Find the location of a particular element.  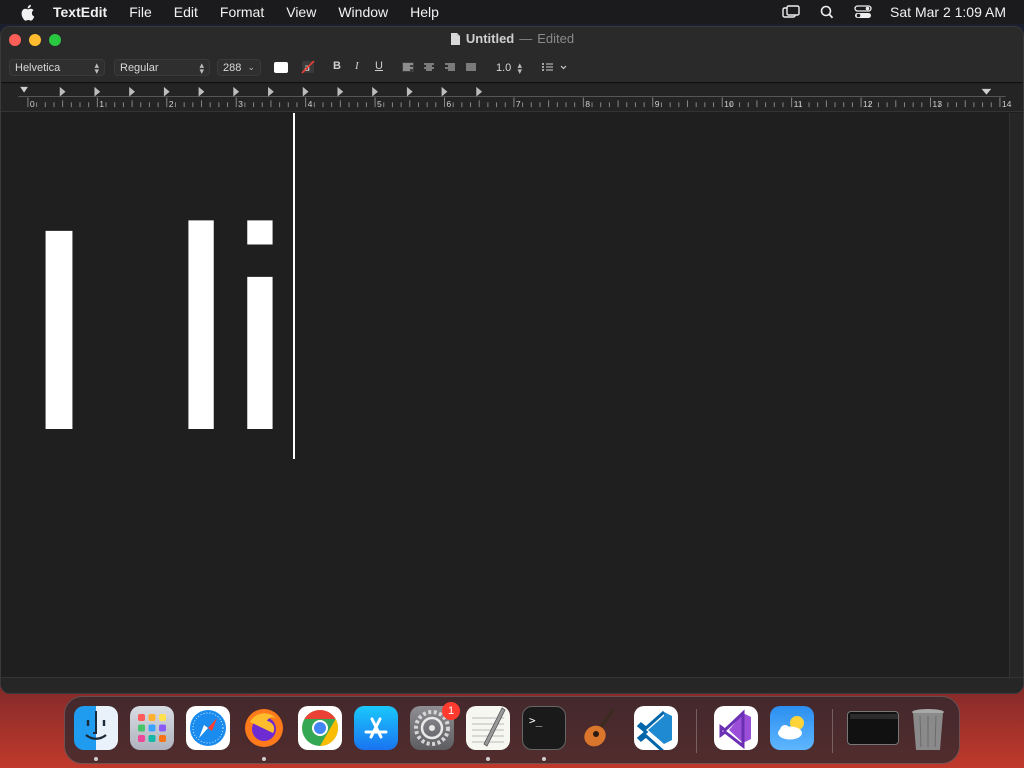

font-style-popup: Regular ▴ ▾ is located at coordinates (162, 67).